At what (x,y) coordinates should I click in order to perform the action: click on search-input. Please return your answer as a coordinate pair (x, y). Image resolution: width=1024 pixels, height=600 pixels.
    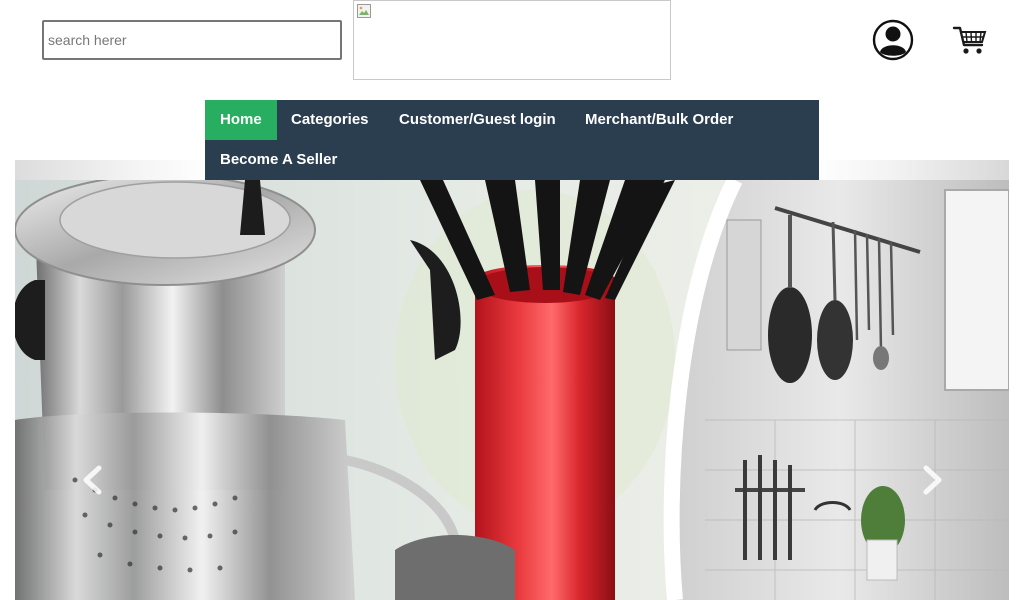
    Looking at the image, I should click on (192, 40).